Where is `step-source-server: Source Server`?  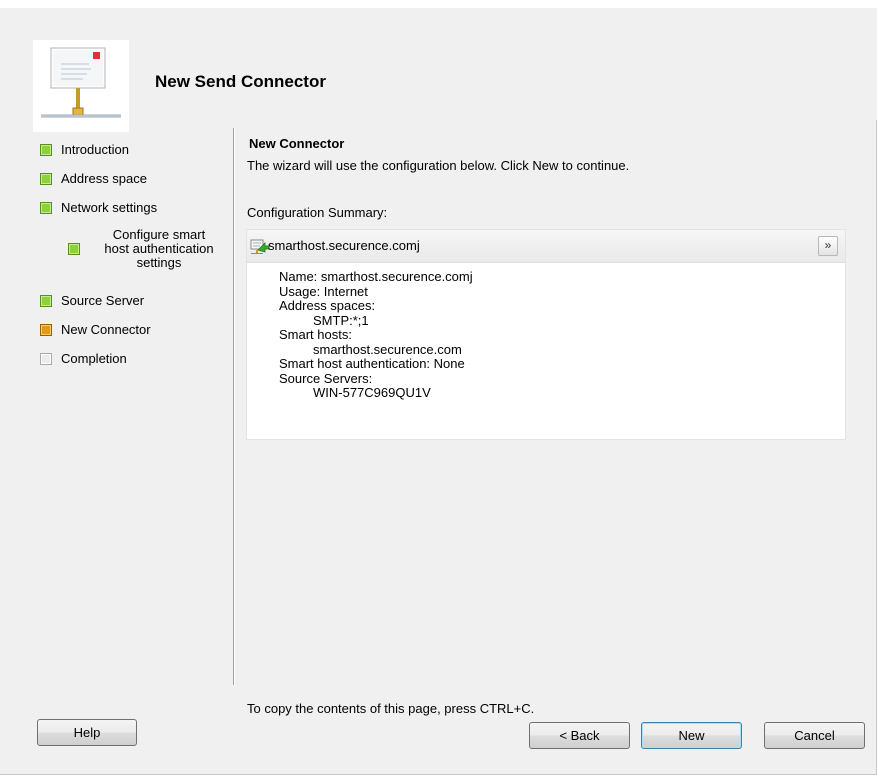 step-source-server: Source Server is located at coordinates (92, 300).